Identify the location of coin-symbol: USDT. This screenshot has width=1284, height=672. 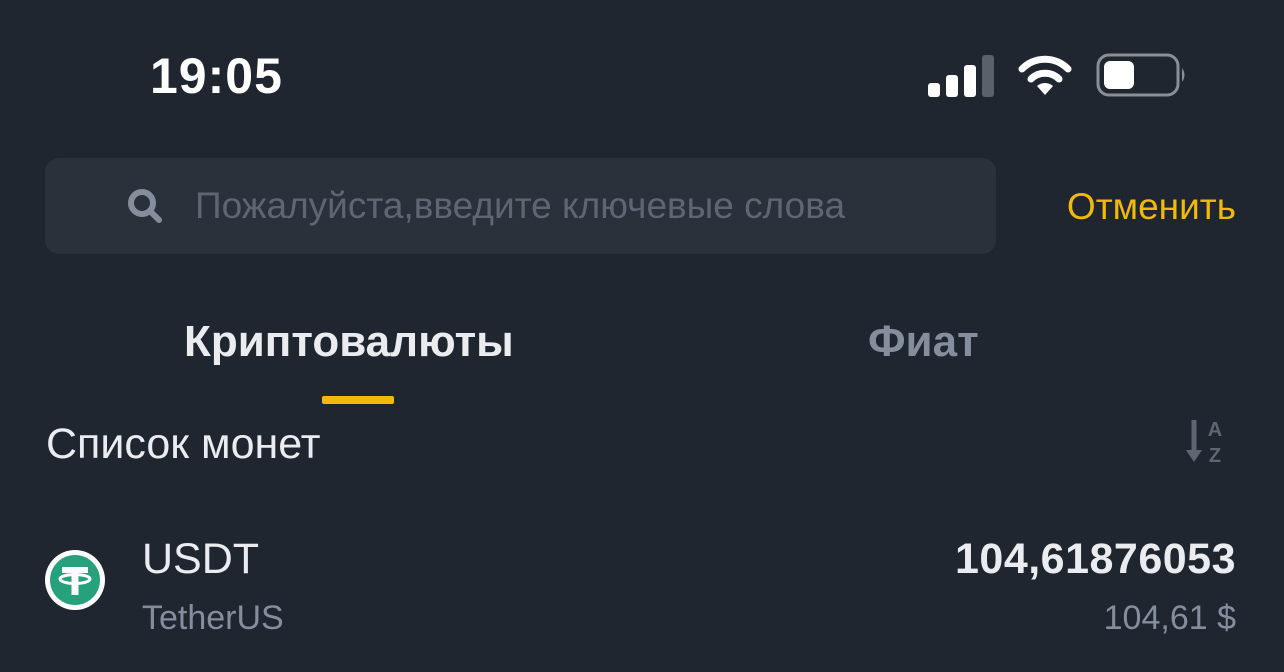
(201, 559).